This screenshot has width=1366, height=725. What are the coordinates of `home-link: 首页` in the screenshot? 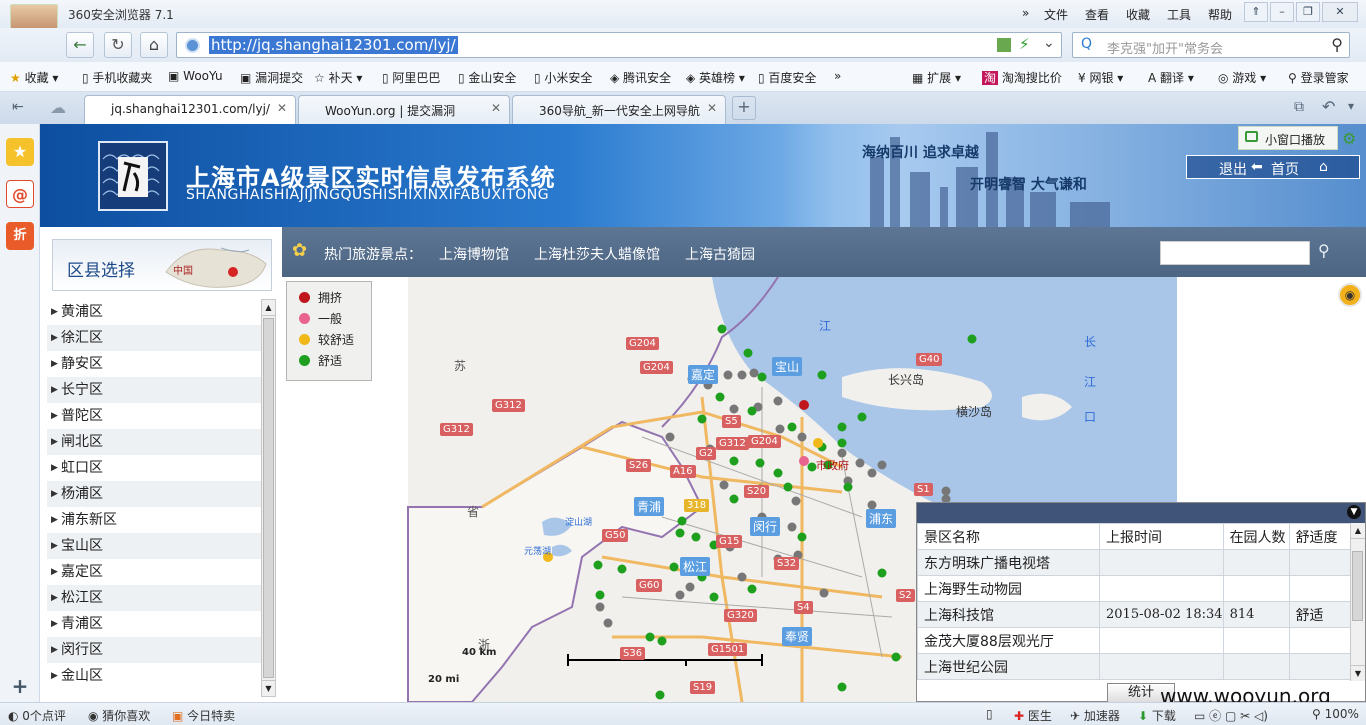 It's located at (1285, 169).